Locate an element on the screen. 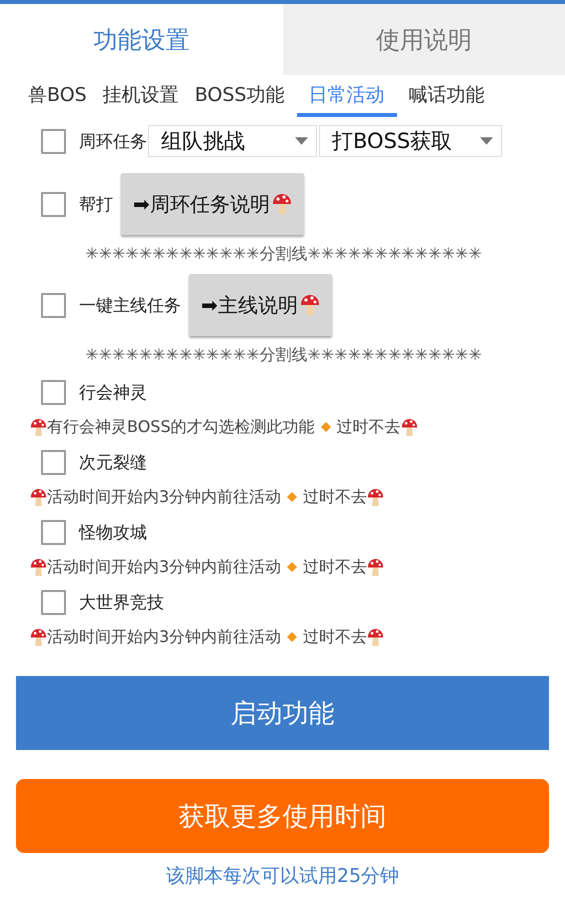 Image resolution: width=565 pixels, height=900 pixels. tab: 日常活动 is located at coordinates (346, 99).